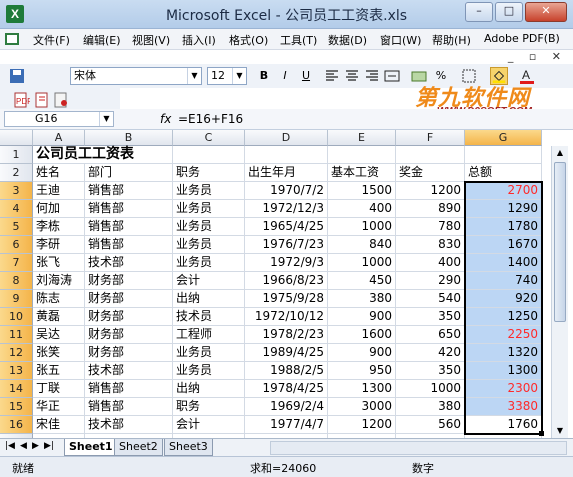 The height and width of the screenshot is (477, 573). I want to click on table-cell: 560, so click(430, 425).